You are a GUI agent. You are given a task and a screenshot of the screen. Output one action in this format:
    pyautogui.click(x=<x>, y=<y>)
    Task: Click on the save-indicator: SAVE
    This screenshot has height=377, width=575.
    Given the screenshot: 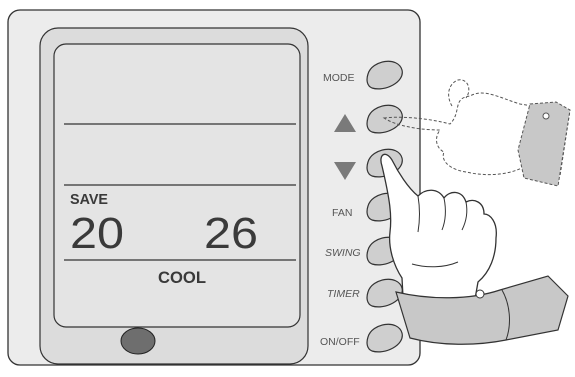 What is the action you would take?
    pyautogui.click(x=89, y=199)
    